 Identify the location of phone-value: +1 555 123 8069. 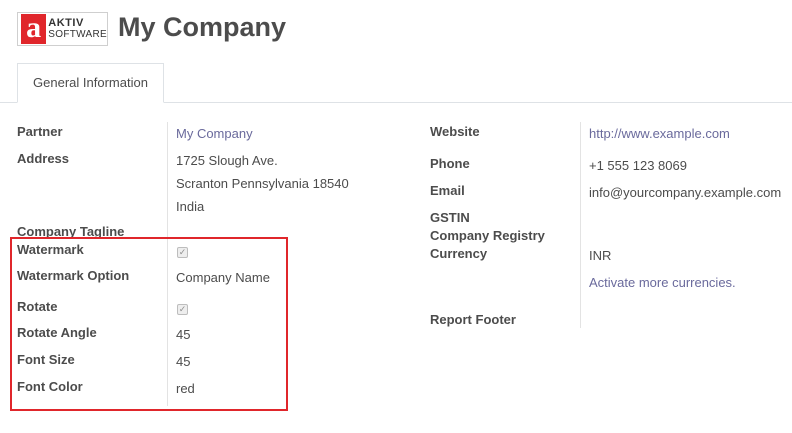
(638, 165).